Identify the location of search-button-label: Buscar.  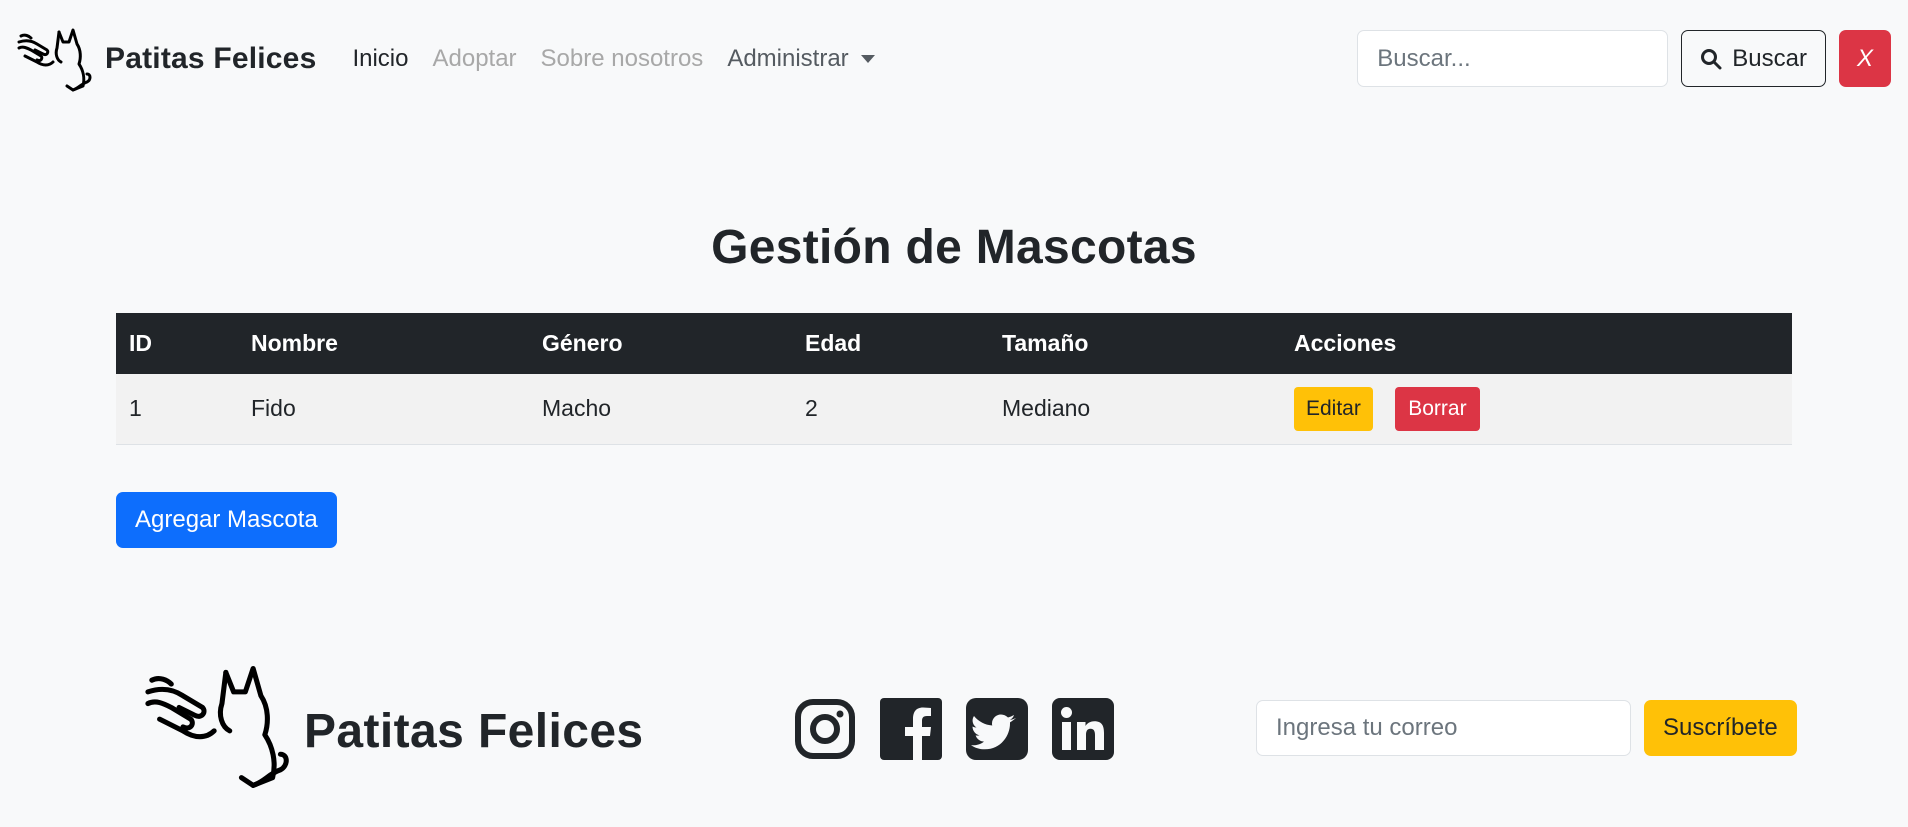
(1769, 58).